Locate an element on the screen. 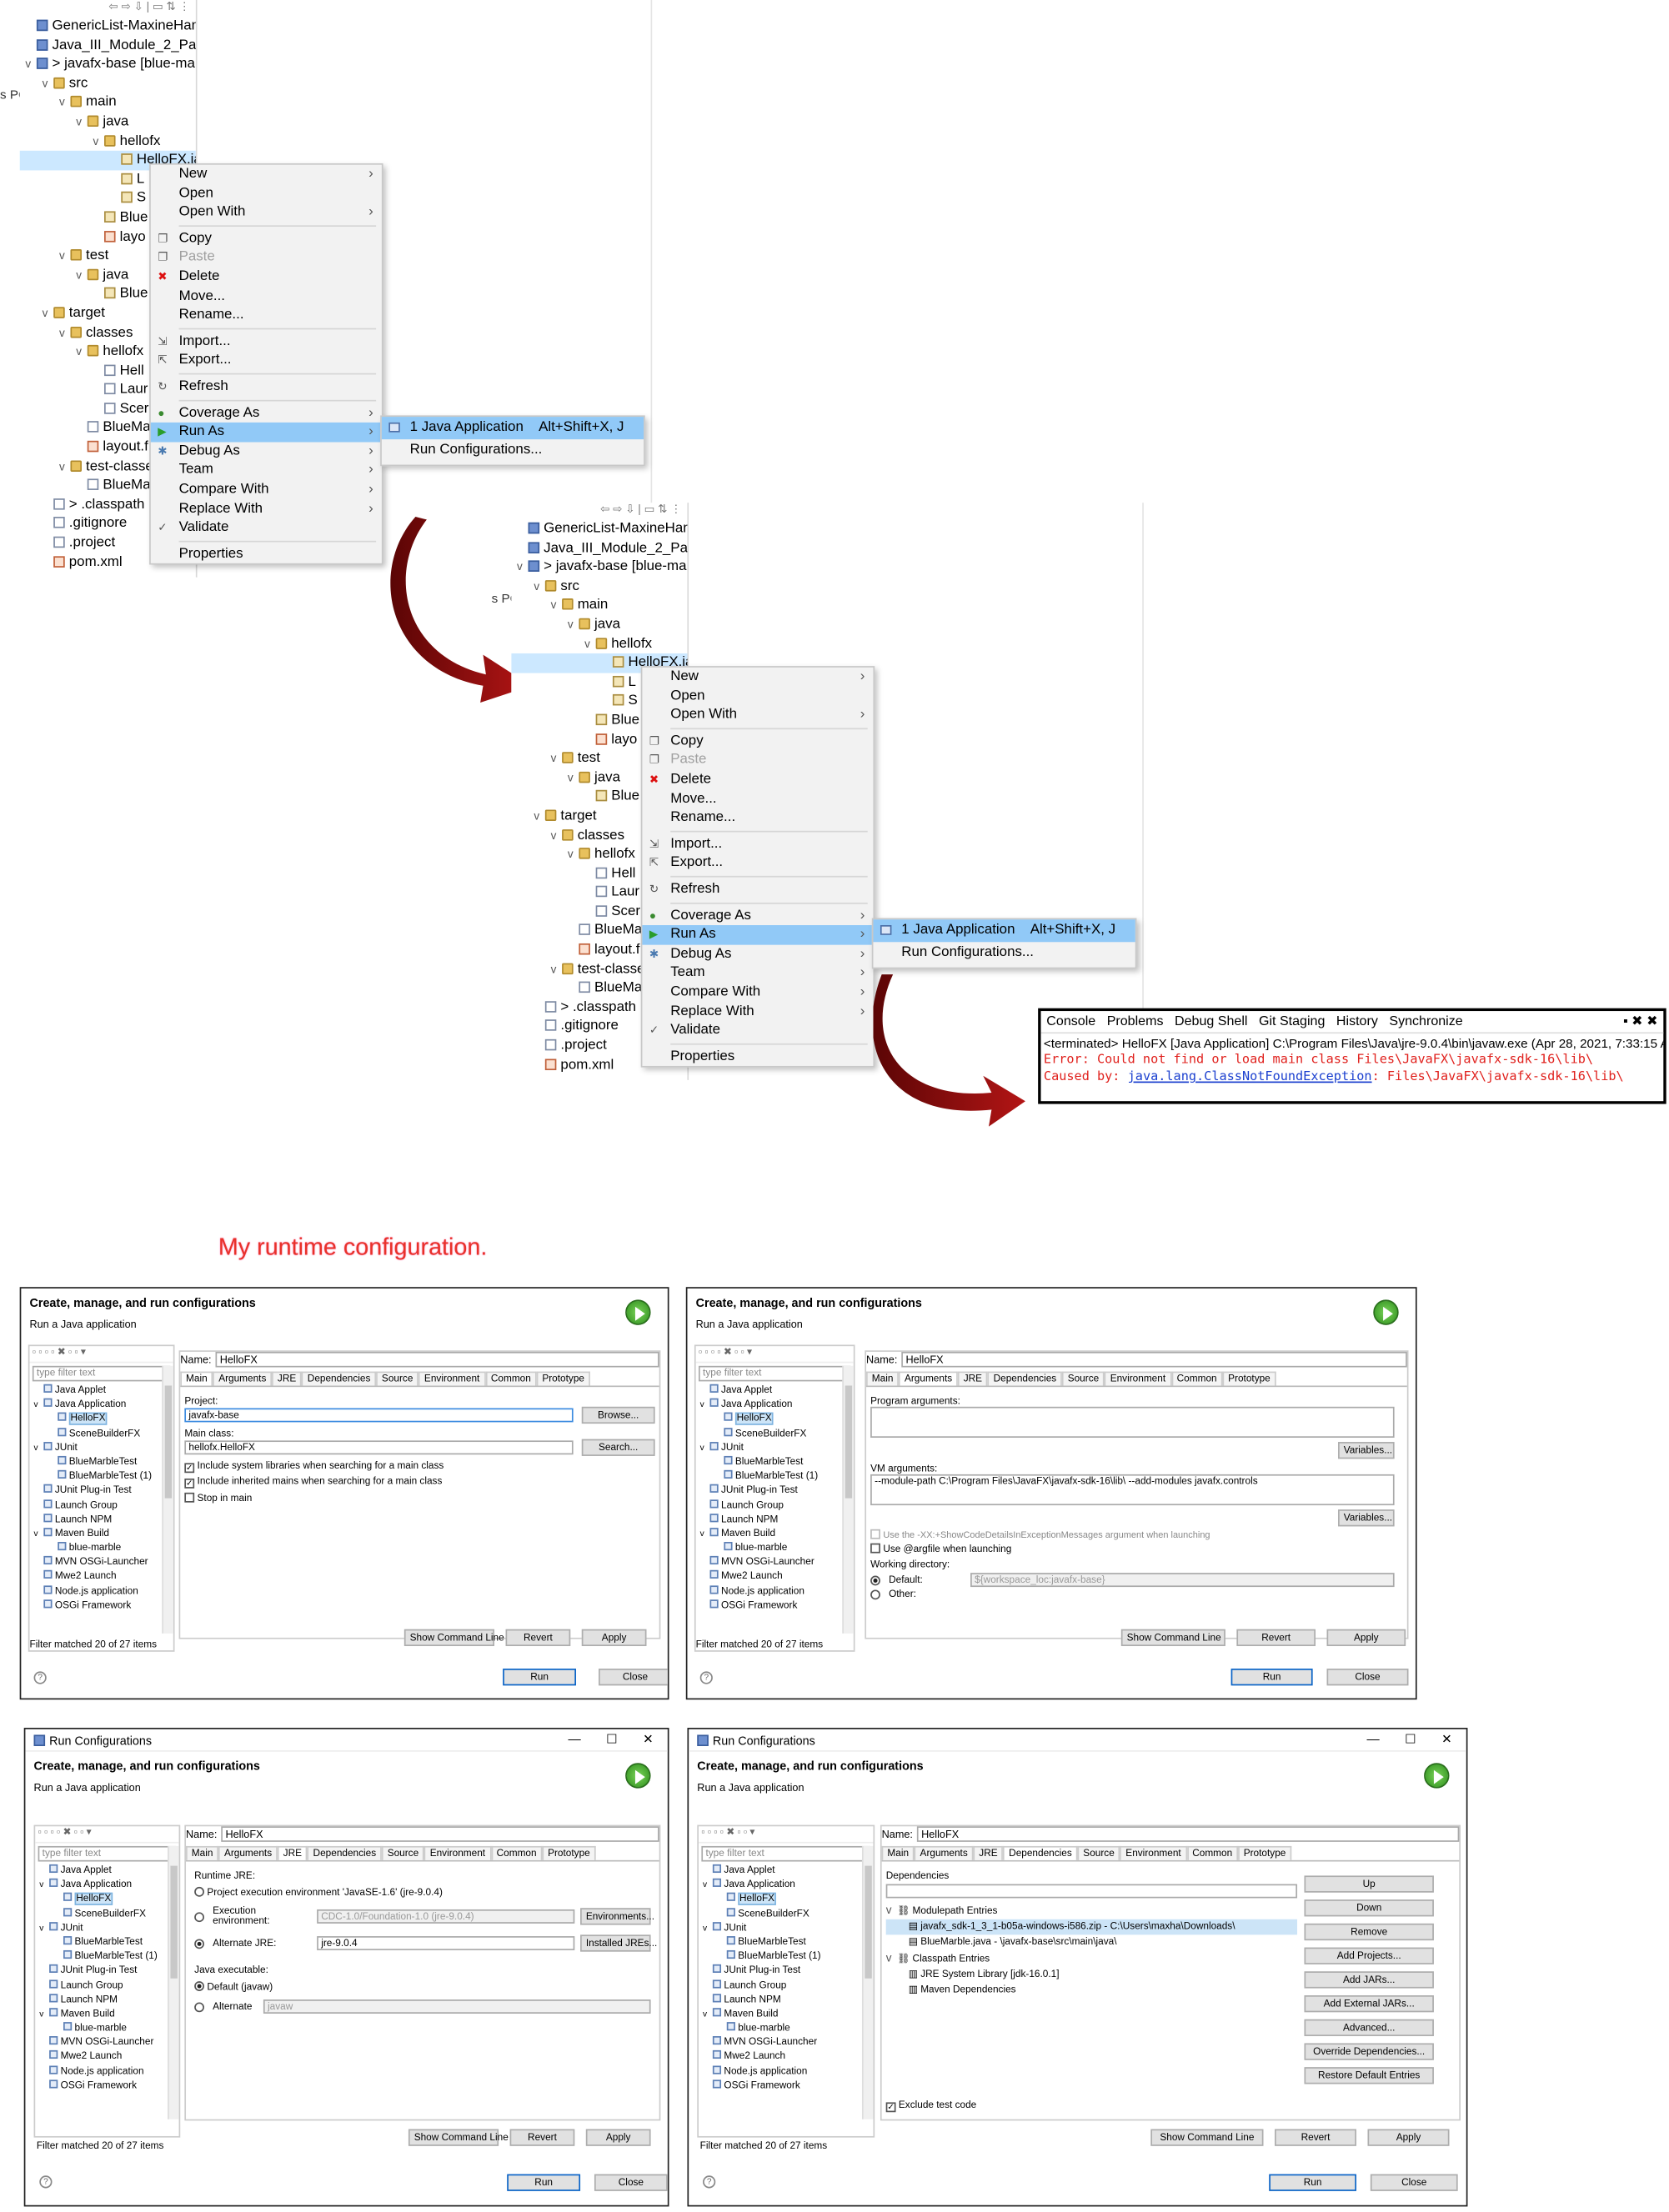  menu-item-java-application: 1 Java Application Alt+Shift+X, J is located at coordinates (512, 428).